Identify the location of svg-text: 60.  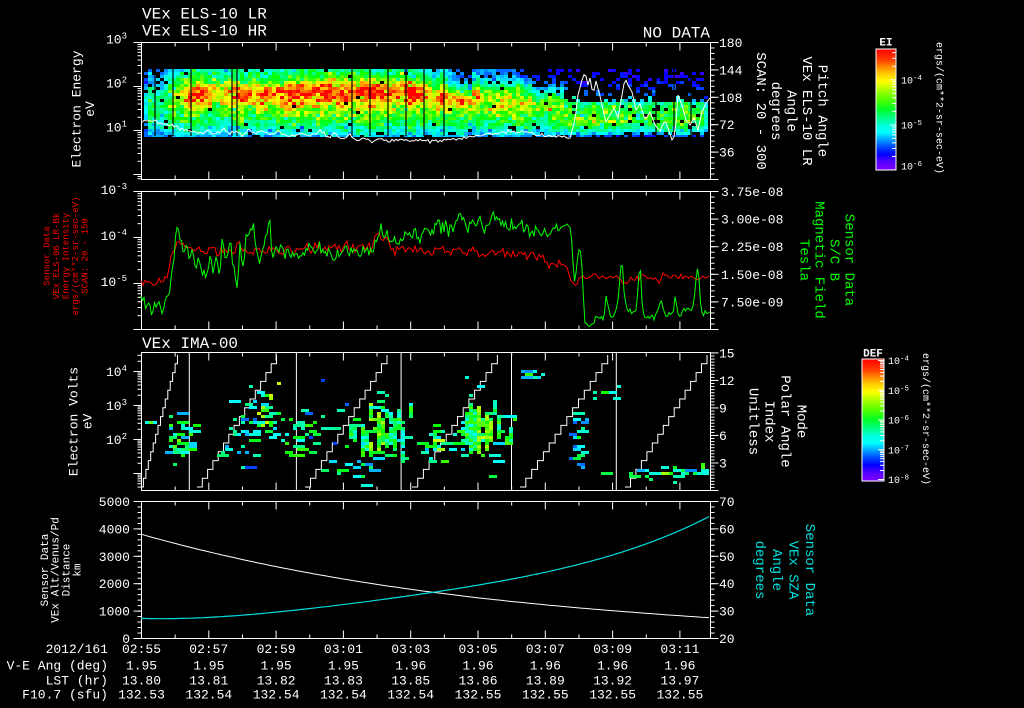
(727, 529).